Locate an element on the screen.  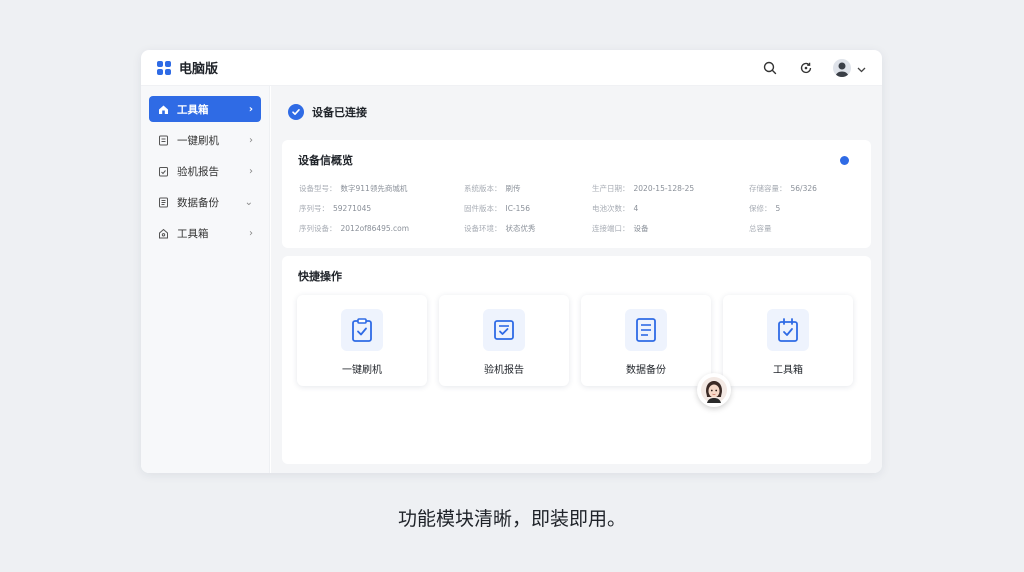
quick-action-report: 验机报告 is located at coordinates (504, 340).